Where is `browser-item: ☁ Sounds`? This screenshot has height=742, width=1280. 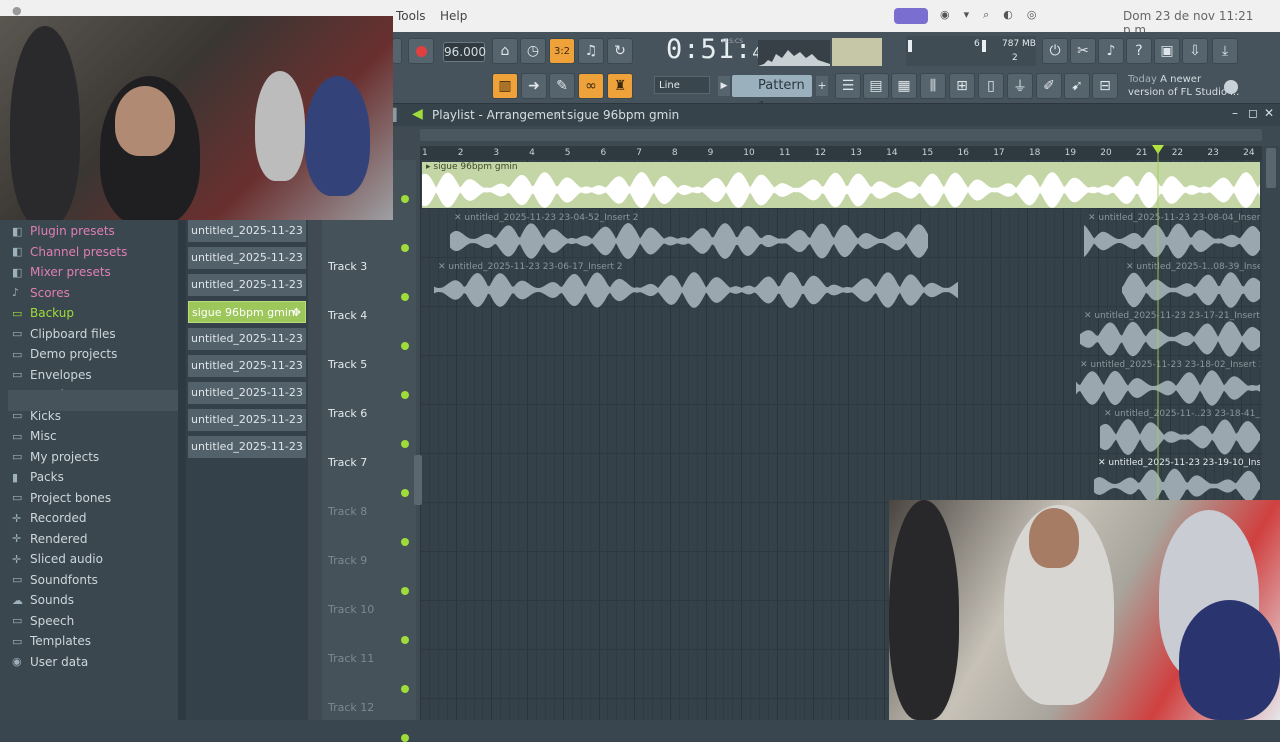
browser-item: ☁ Sounds is located at coordinates (43, 600).